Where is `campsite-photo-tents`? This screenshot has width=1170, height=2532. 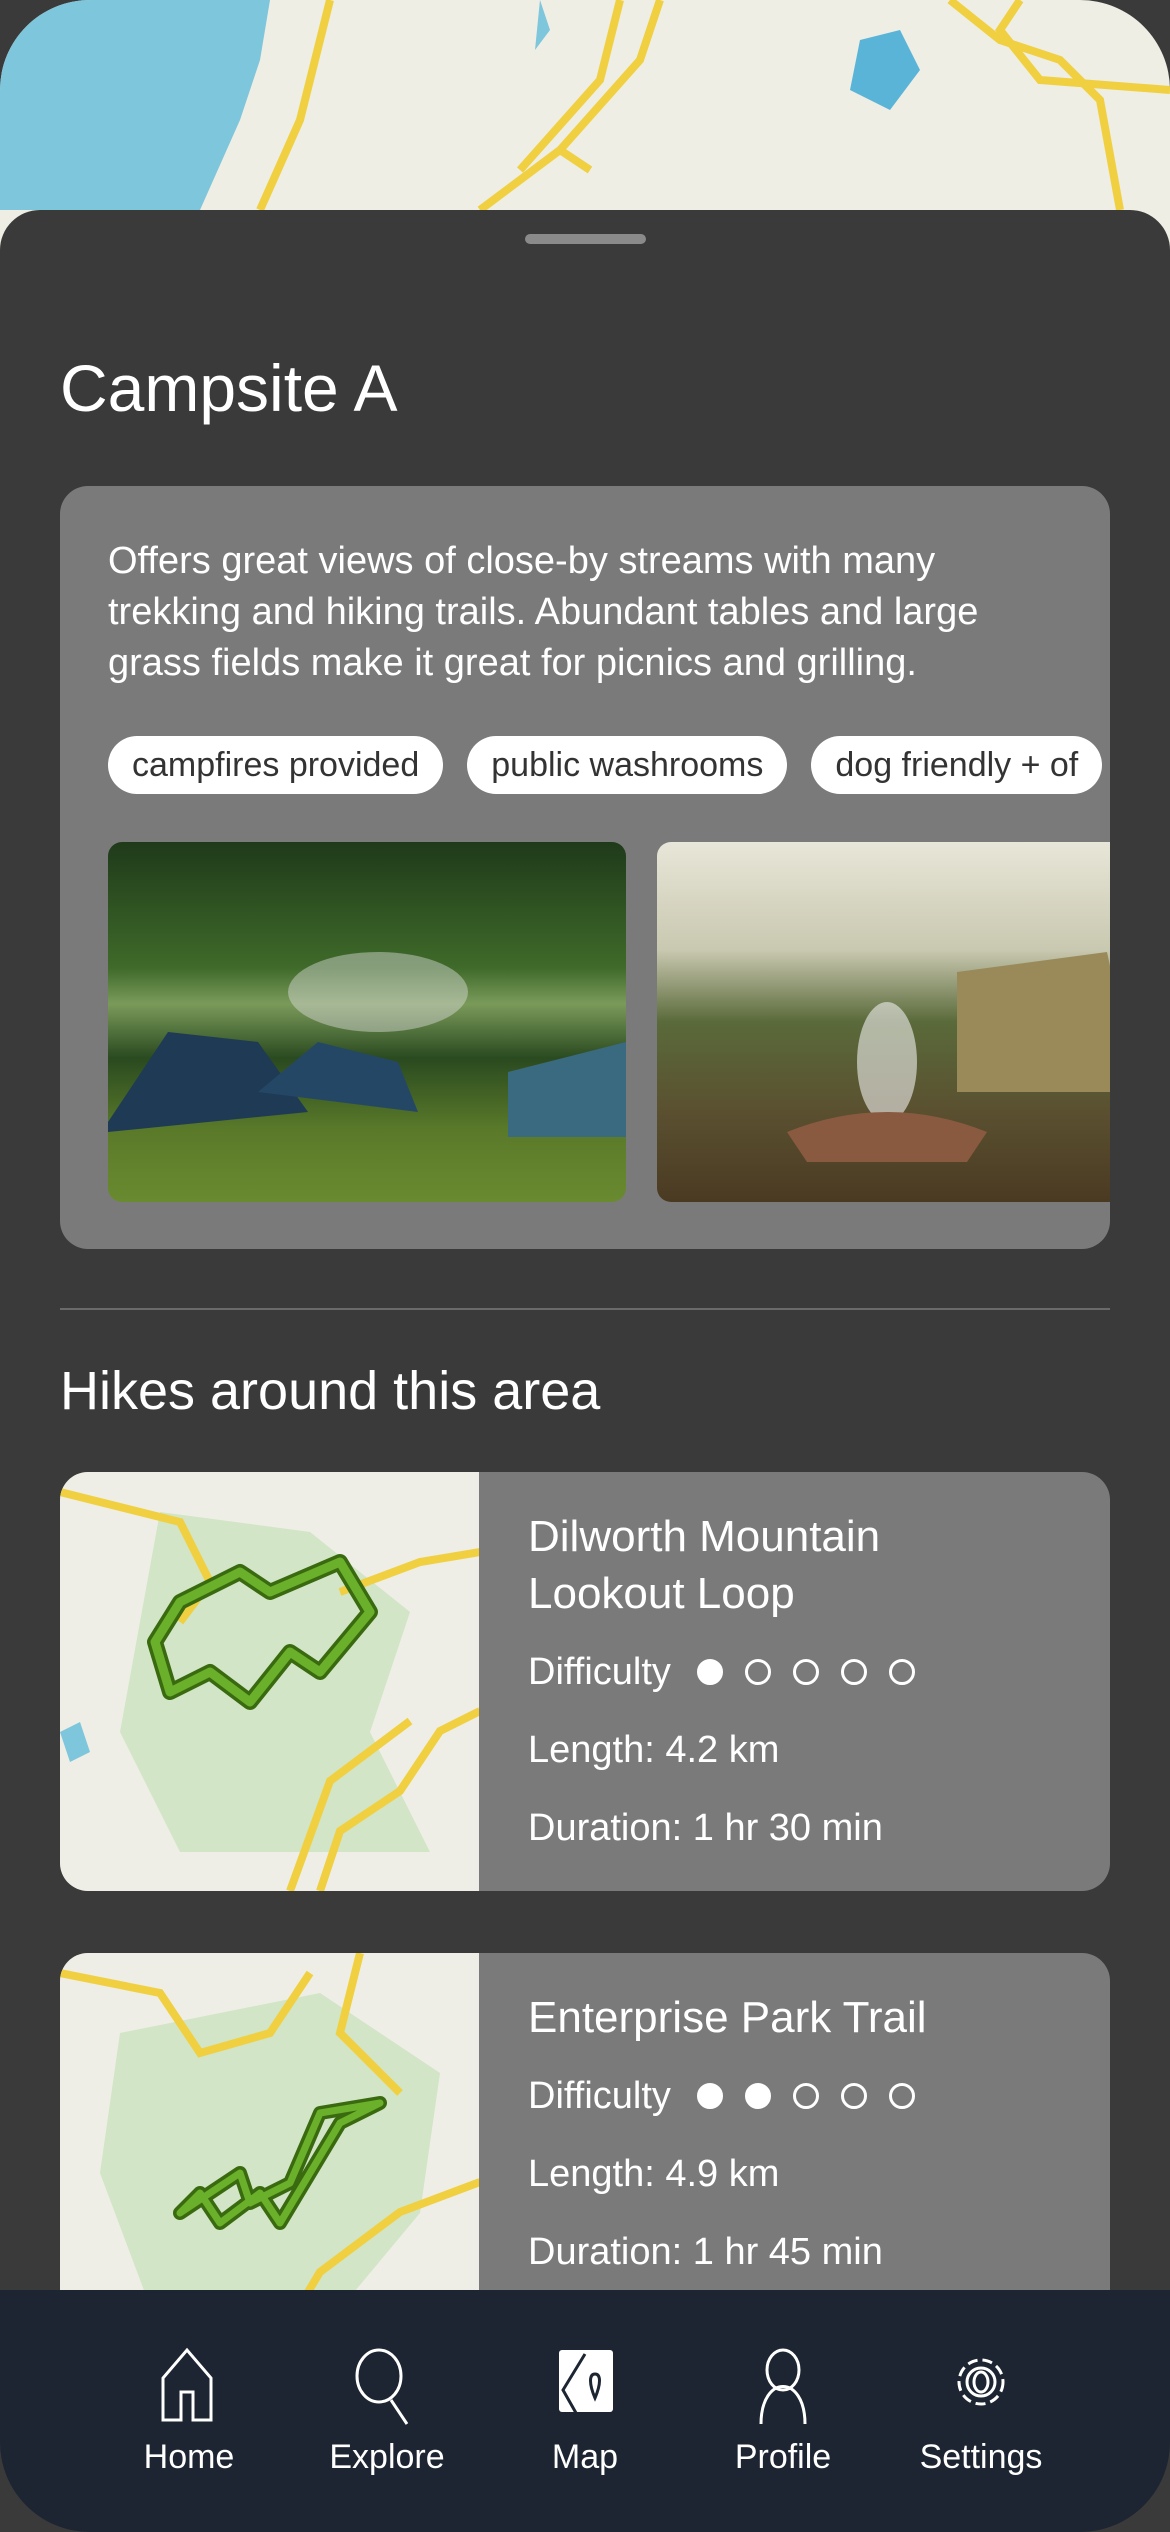 campsite-photo-tents is located at coordinates (367, 1022).